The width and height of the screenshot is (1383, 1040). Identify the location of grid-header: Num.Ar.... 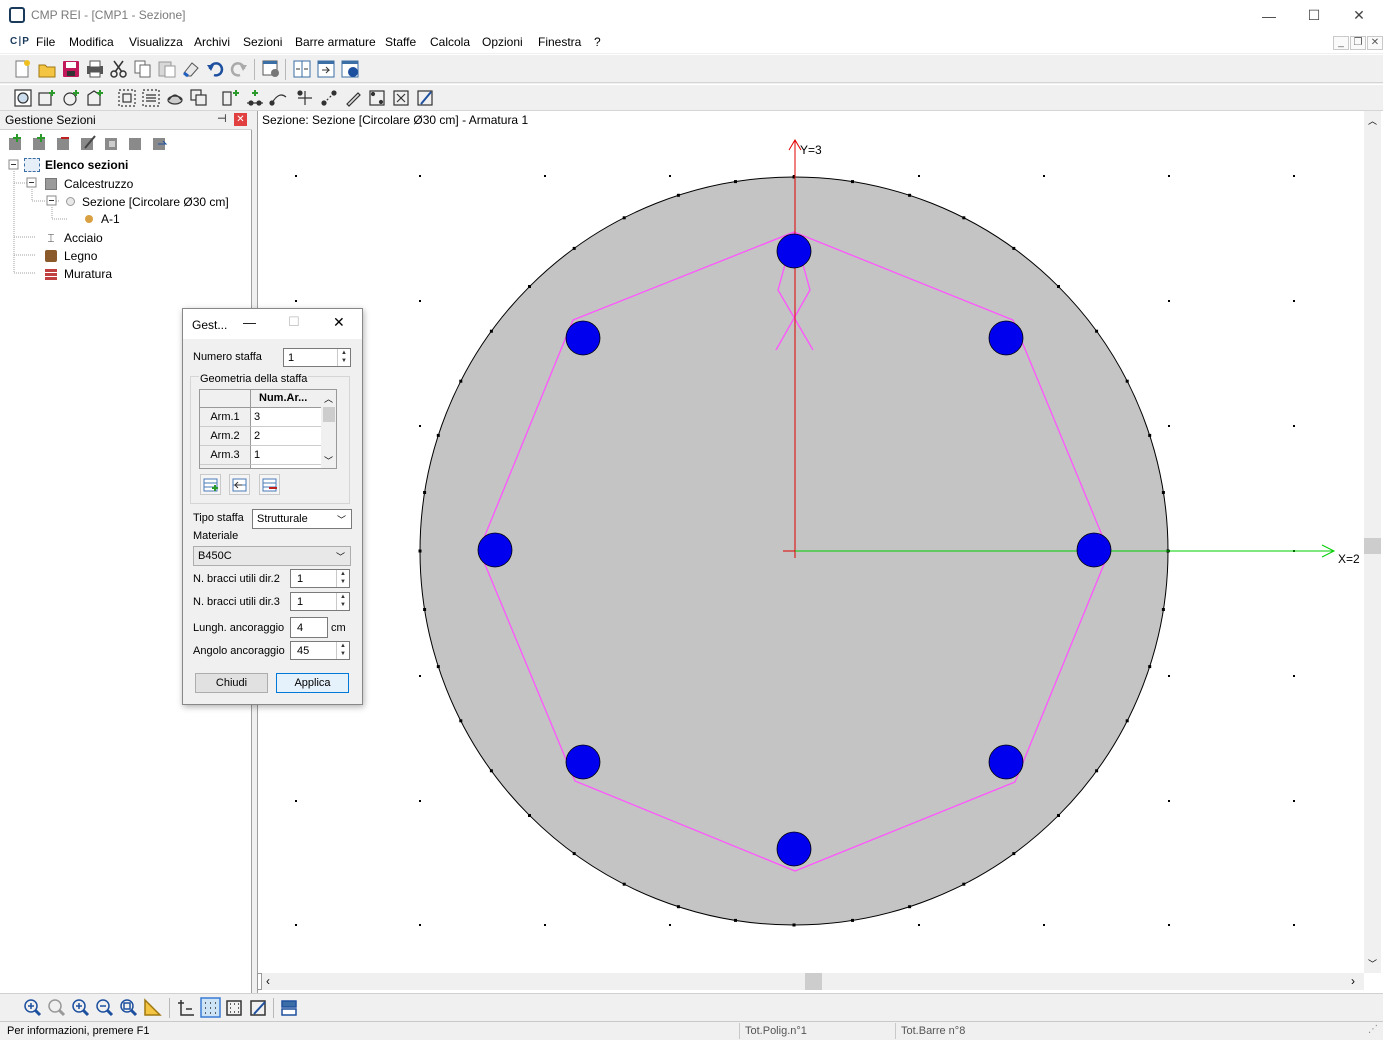
(286, 399).